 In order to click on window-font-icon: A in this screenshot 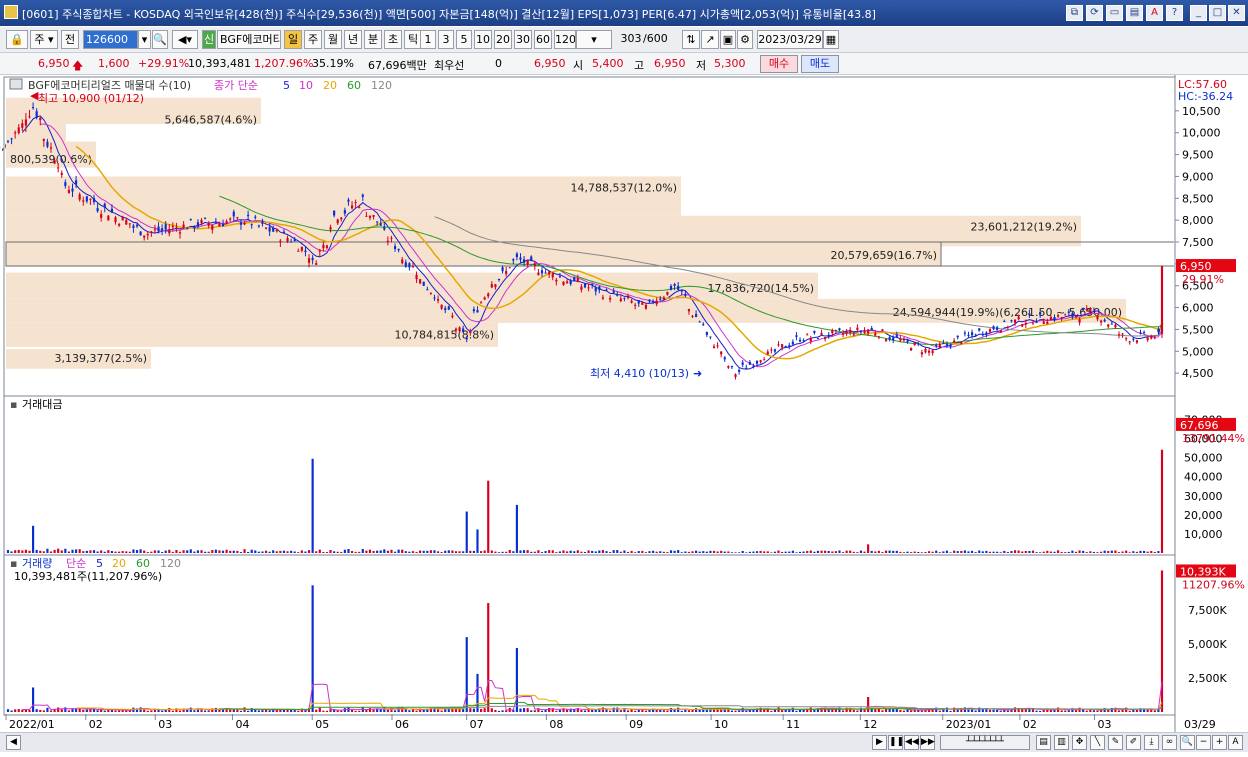, I will do `click(1154, 13)`.